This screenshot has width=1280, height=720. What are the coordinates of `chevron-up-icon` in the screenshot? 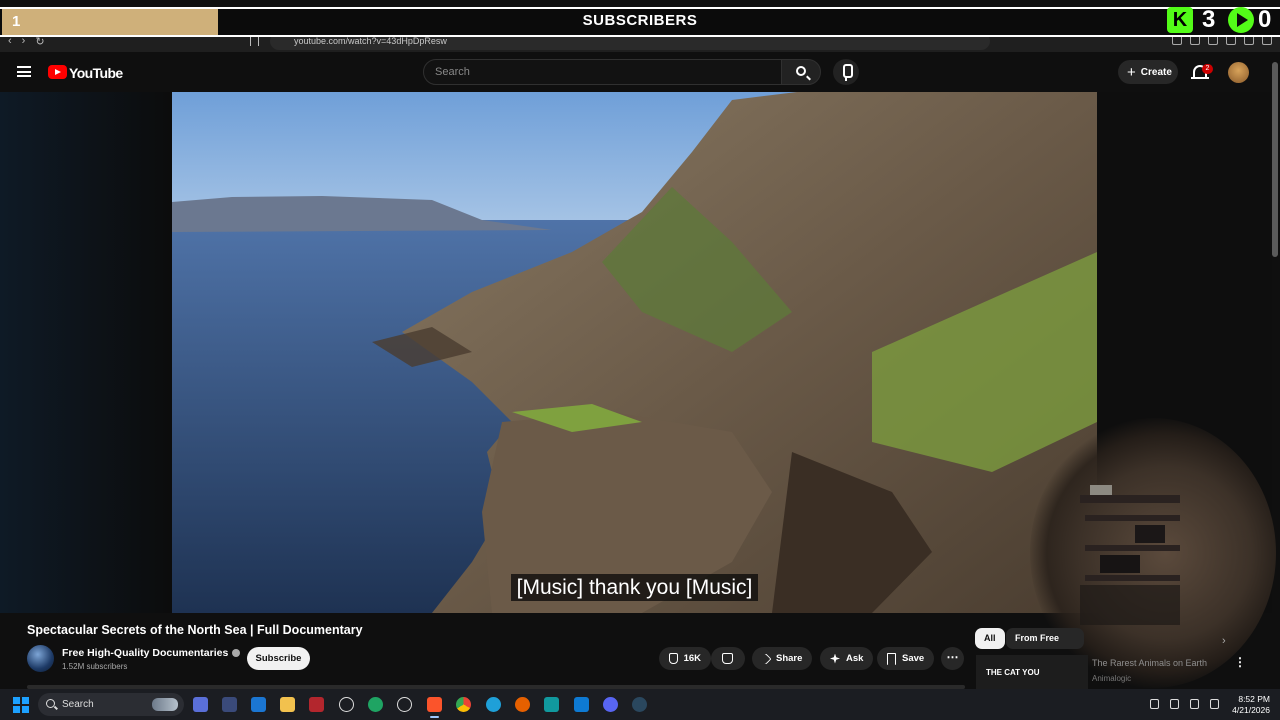 It's located at (1154, 704).